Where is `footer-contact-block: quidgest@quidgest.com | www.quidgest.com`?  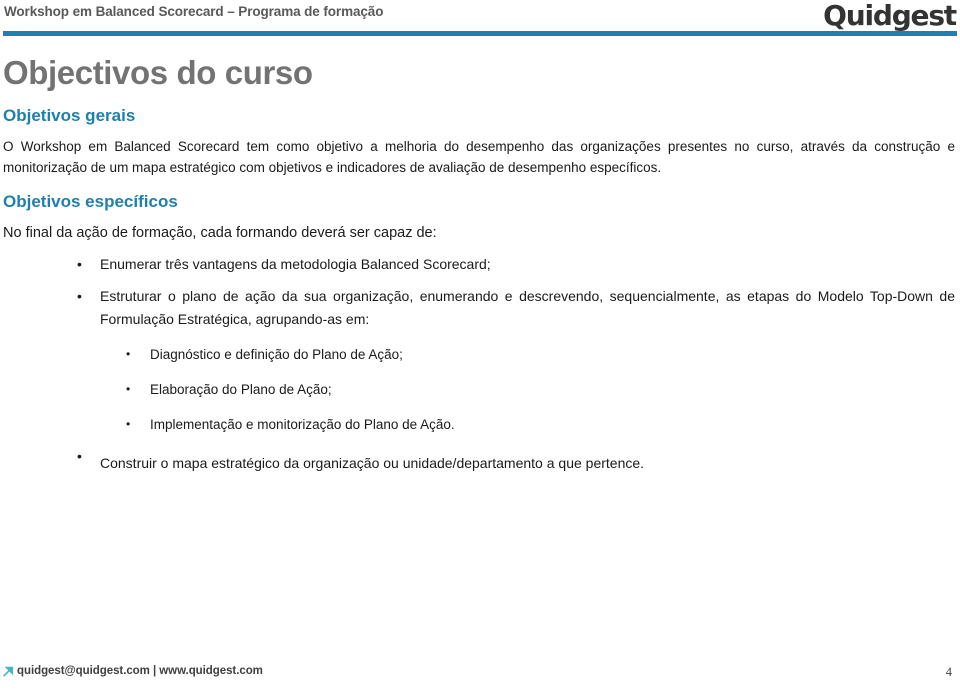
footer-contact-block: quidgest@quidgest.com | www.quidgest.com is located at coordinates (133, 671).